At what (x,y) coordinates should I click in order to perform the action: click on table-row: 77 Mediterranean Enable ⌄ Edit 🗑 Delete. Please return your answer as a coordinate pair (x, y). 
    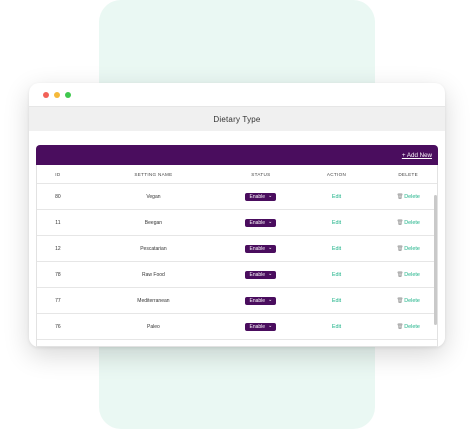
    Looking at the image, I should click on (237, 301).